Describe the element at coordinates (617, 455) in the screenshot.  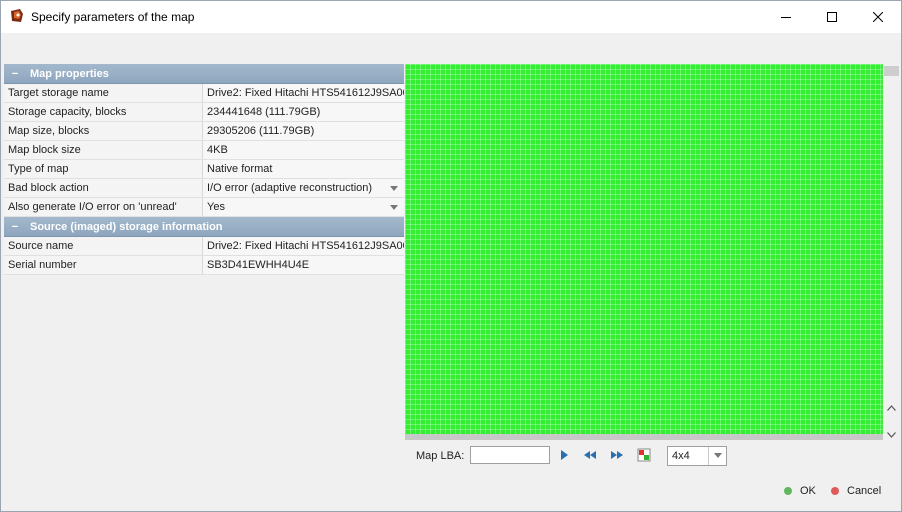
I see `fast-forward-icon` at that location.